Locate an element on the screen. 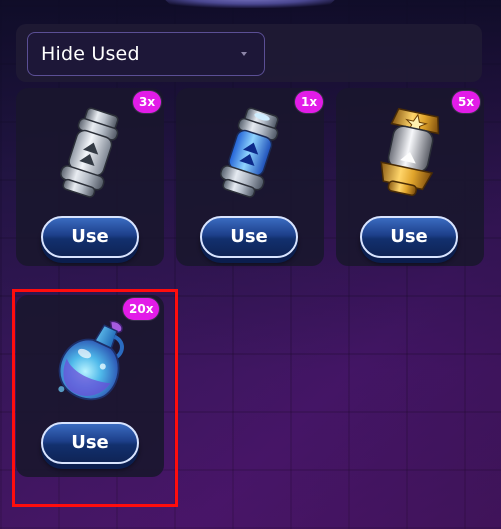  item-card-gold-capsule: Use is located at coordinates (410, 177).